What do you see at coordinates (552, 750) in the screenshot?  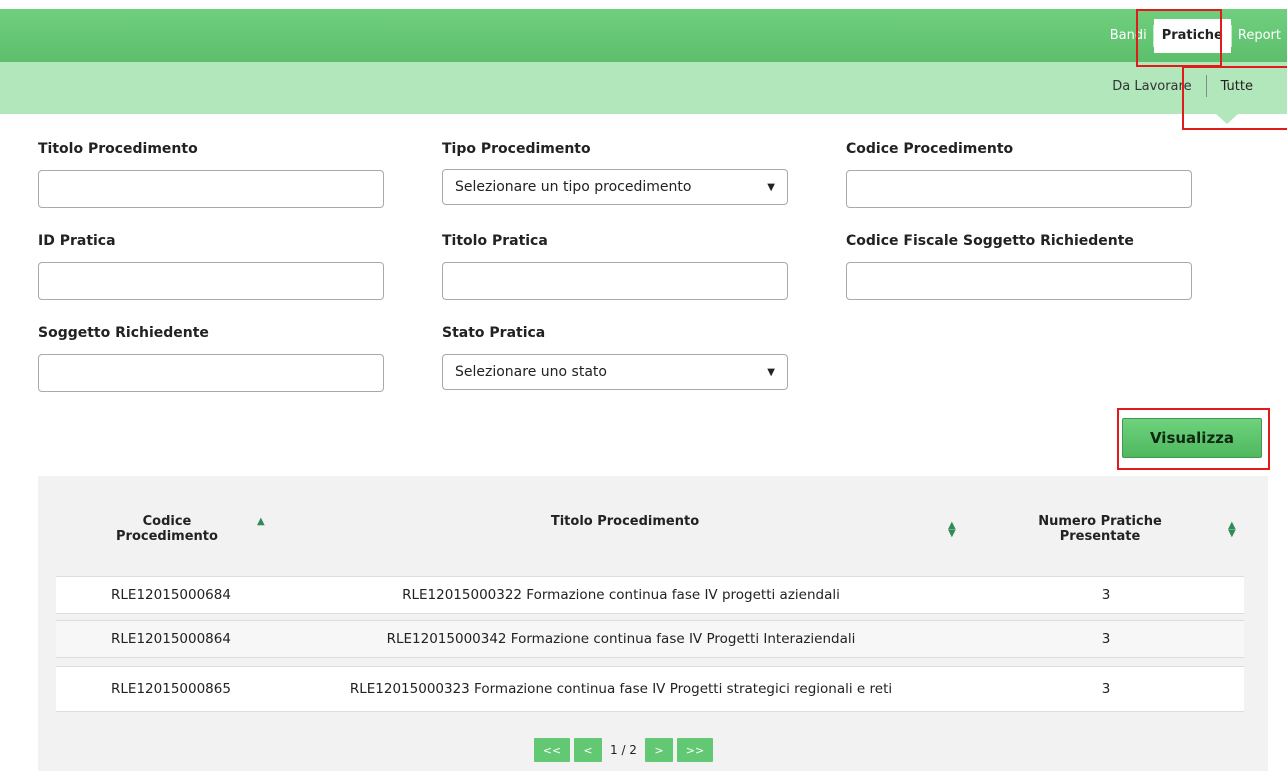 I see `first-page-button: <<` at bounding box center [552, 750].